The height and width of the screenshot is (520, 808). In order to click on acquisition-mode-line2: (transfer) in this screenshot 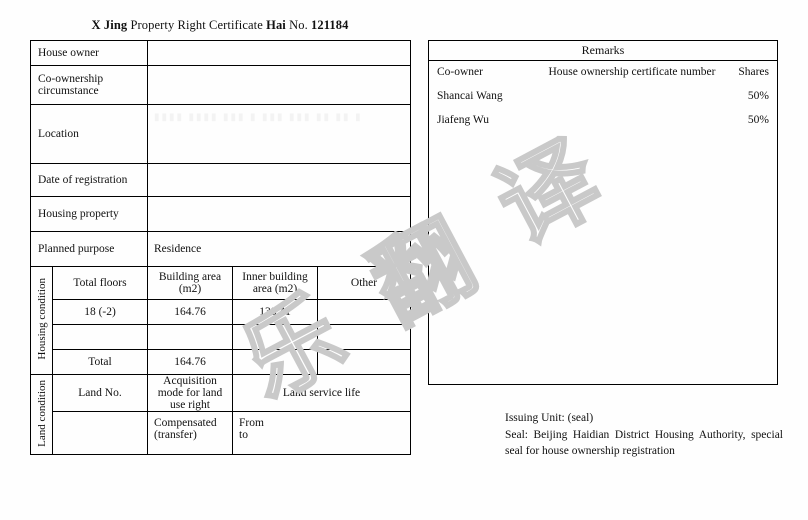, I will do `click(175, 435)`.